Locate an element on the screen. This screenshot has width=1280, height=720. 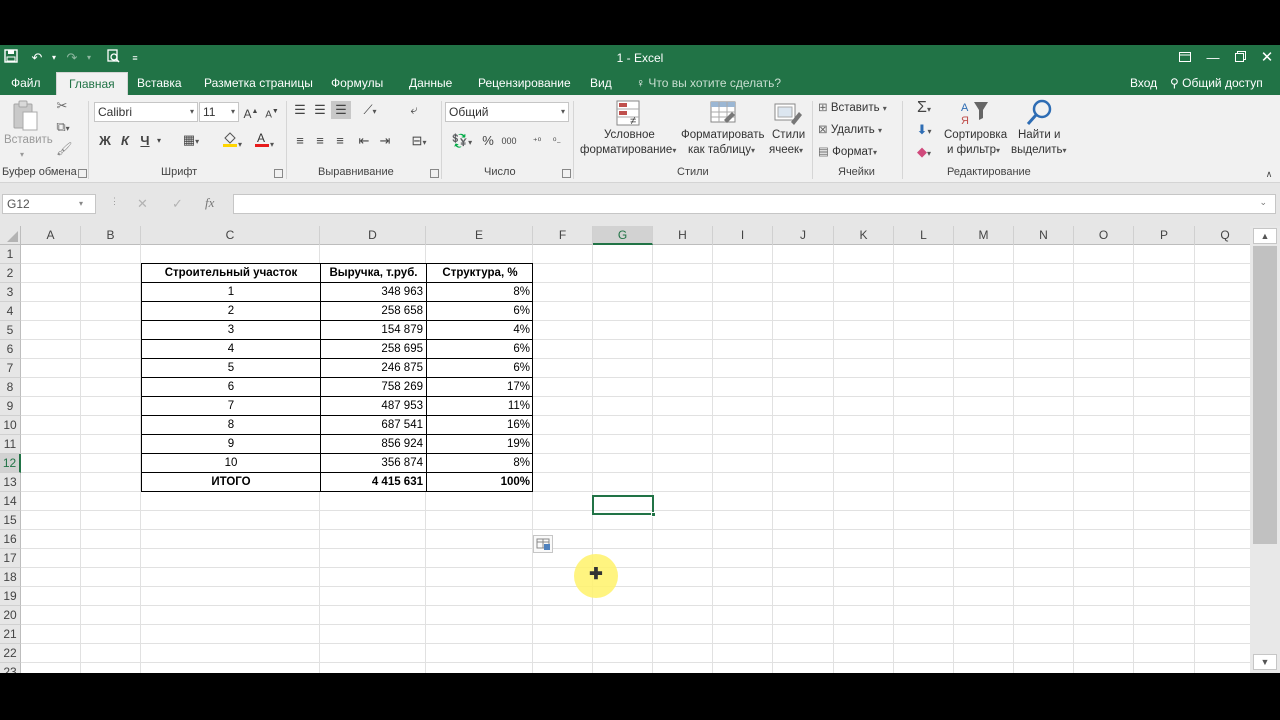
row-header-9: 9 is located at coordinates (10, 406).